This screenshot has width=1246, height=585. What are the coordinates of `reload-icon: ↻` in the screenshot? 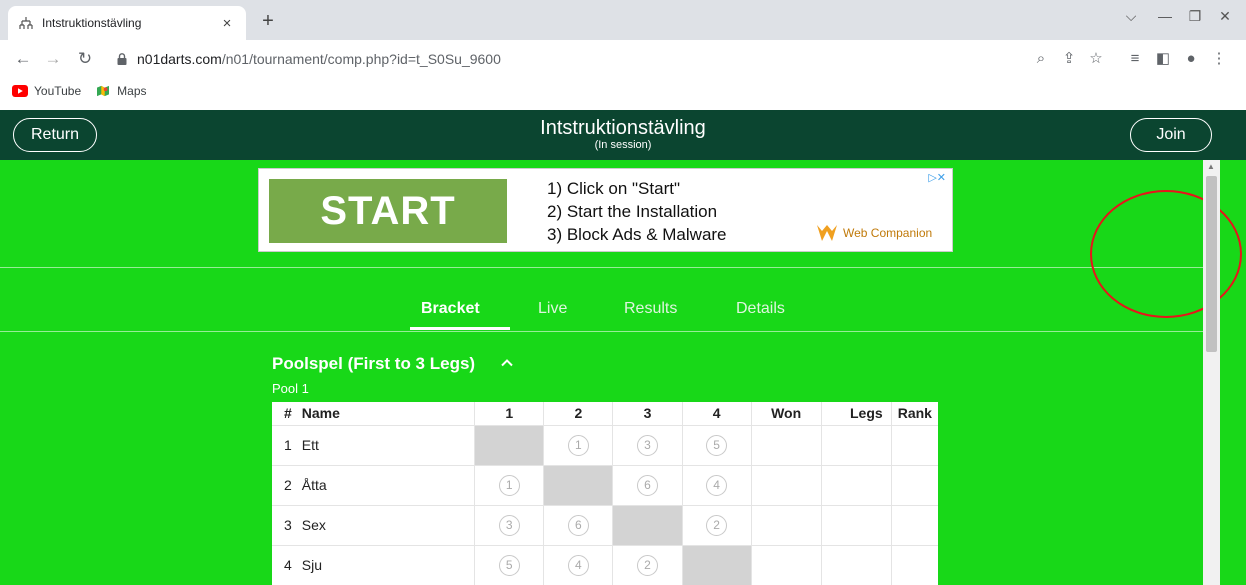 It's located at (85, 59).